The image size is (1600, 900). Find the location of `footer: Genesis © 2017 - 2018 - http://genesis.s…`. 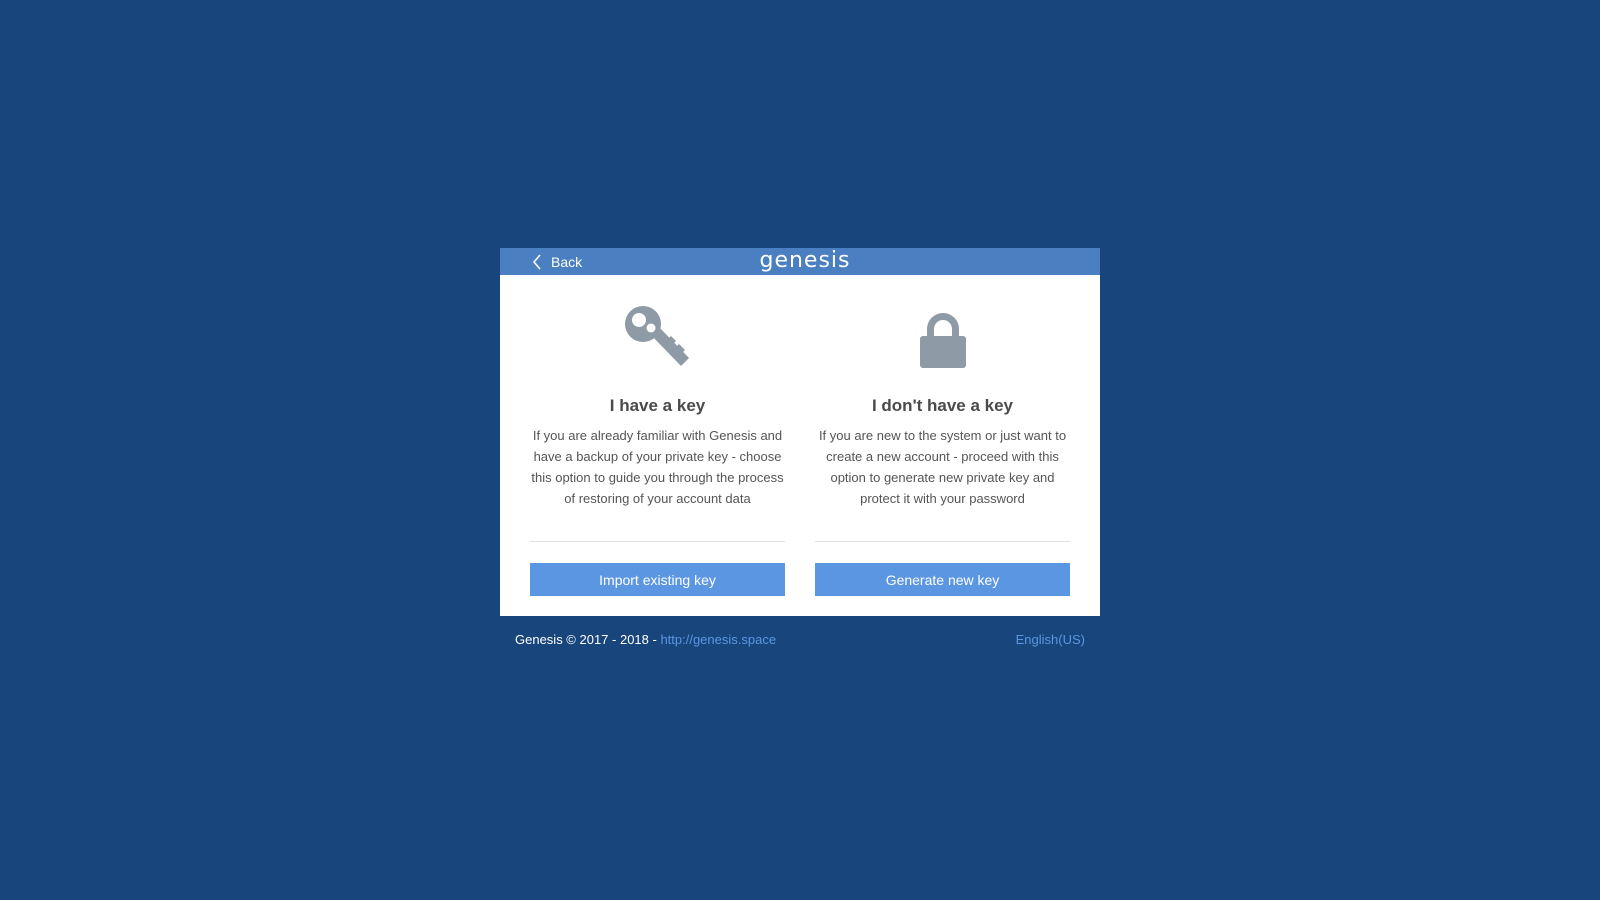

footer: Genesis © 2017 - 2018 - http://genesis.s… is located at coordinates (800, 639).